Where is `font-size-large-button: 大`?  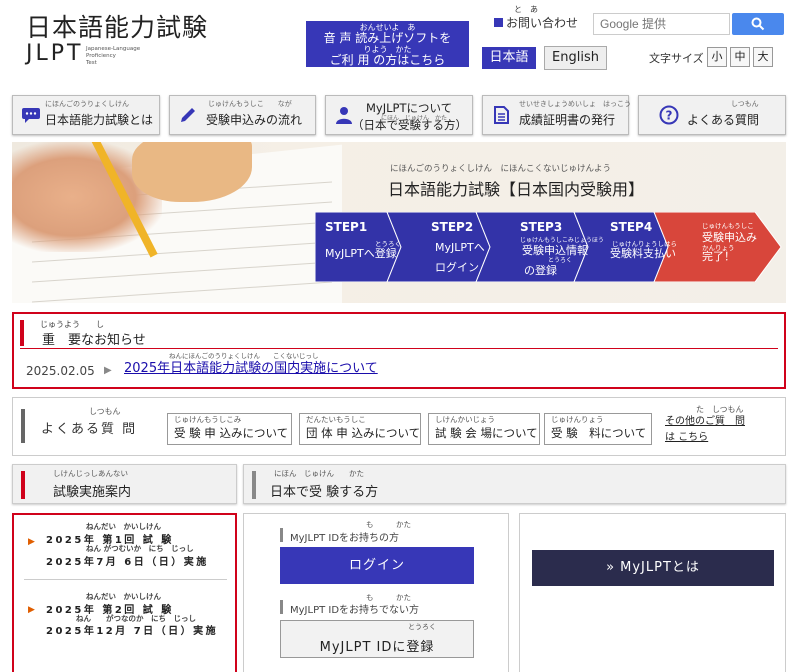 font-size-large-button: 大 is located at coordinates (763, 57).